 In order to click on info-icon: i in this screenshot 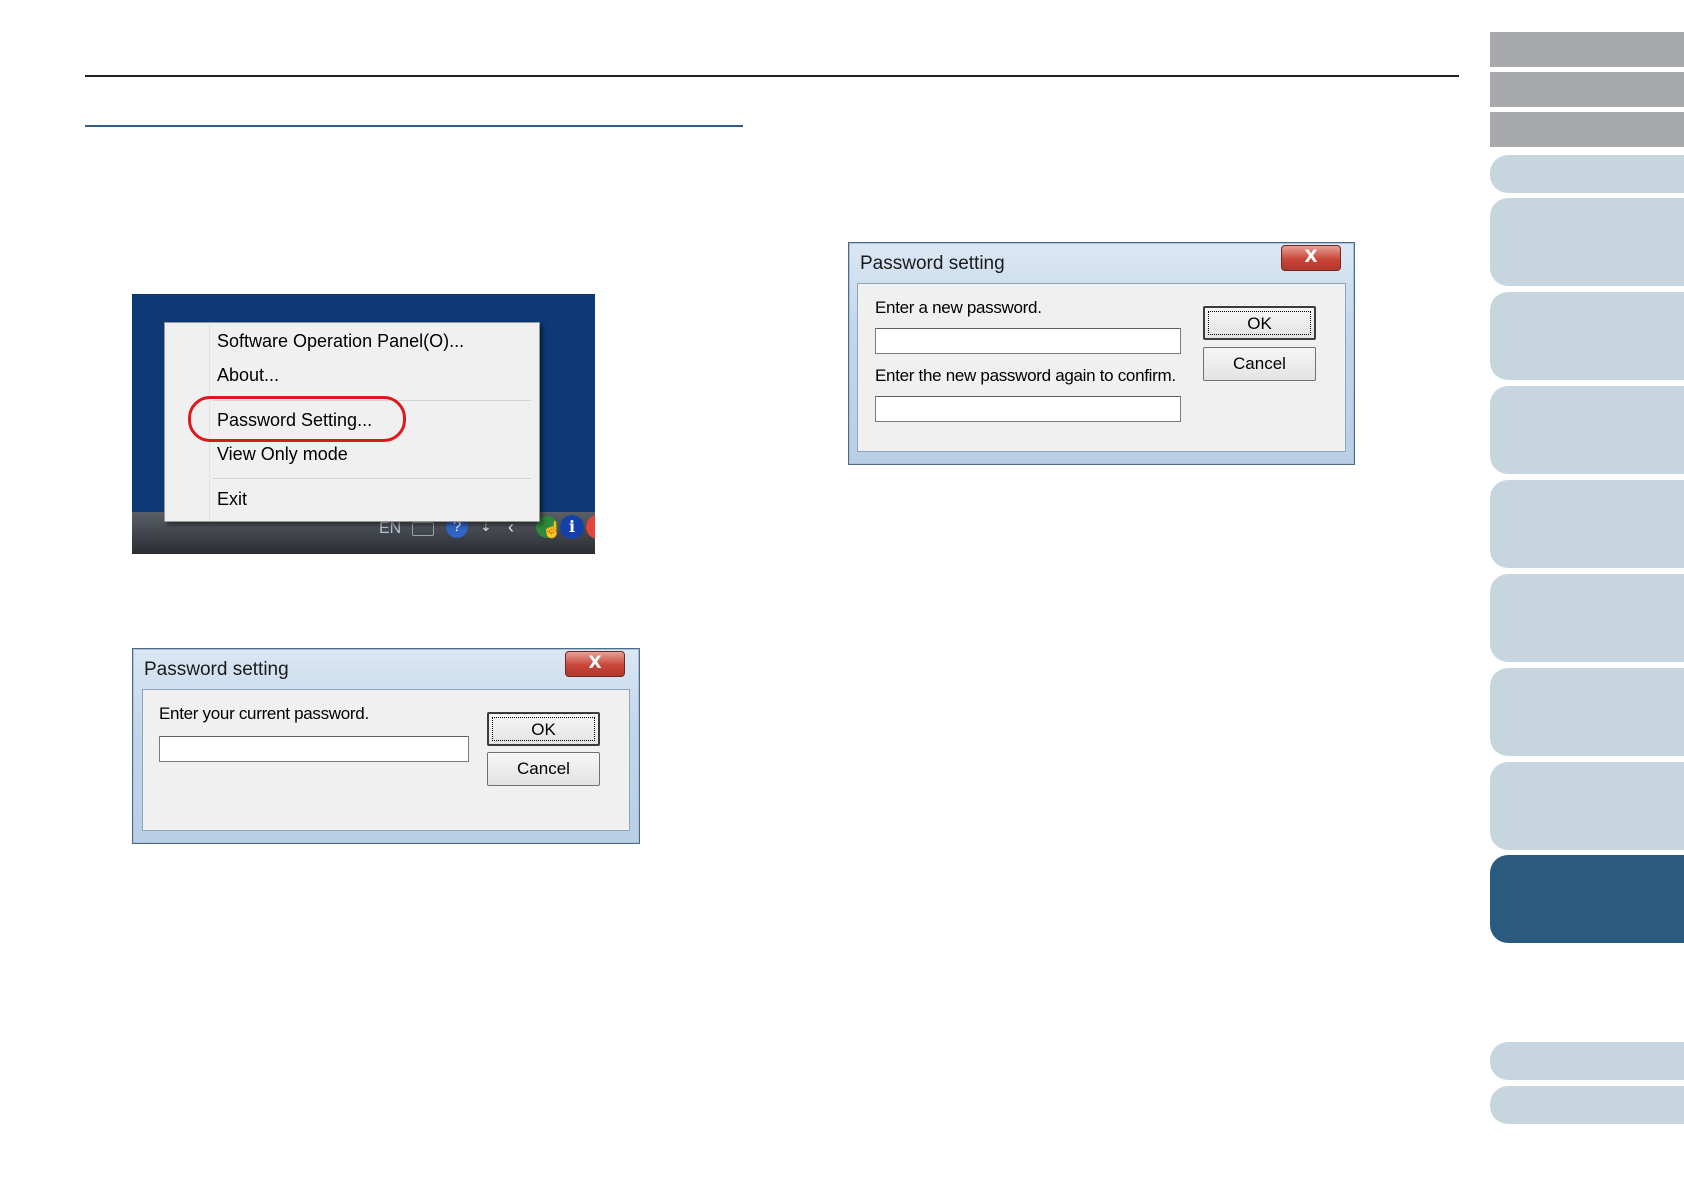, I will do `click(572, 527)`.